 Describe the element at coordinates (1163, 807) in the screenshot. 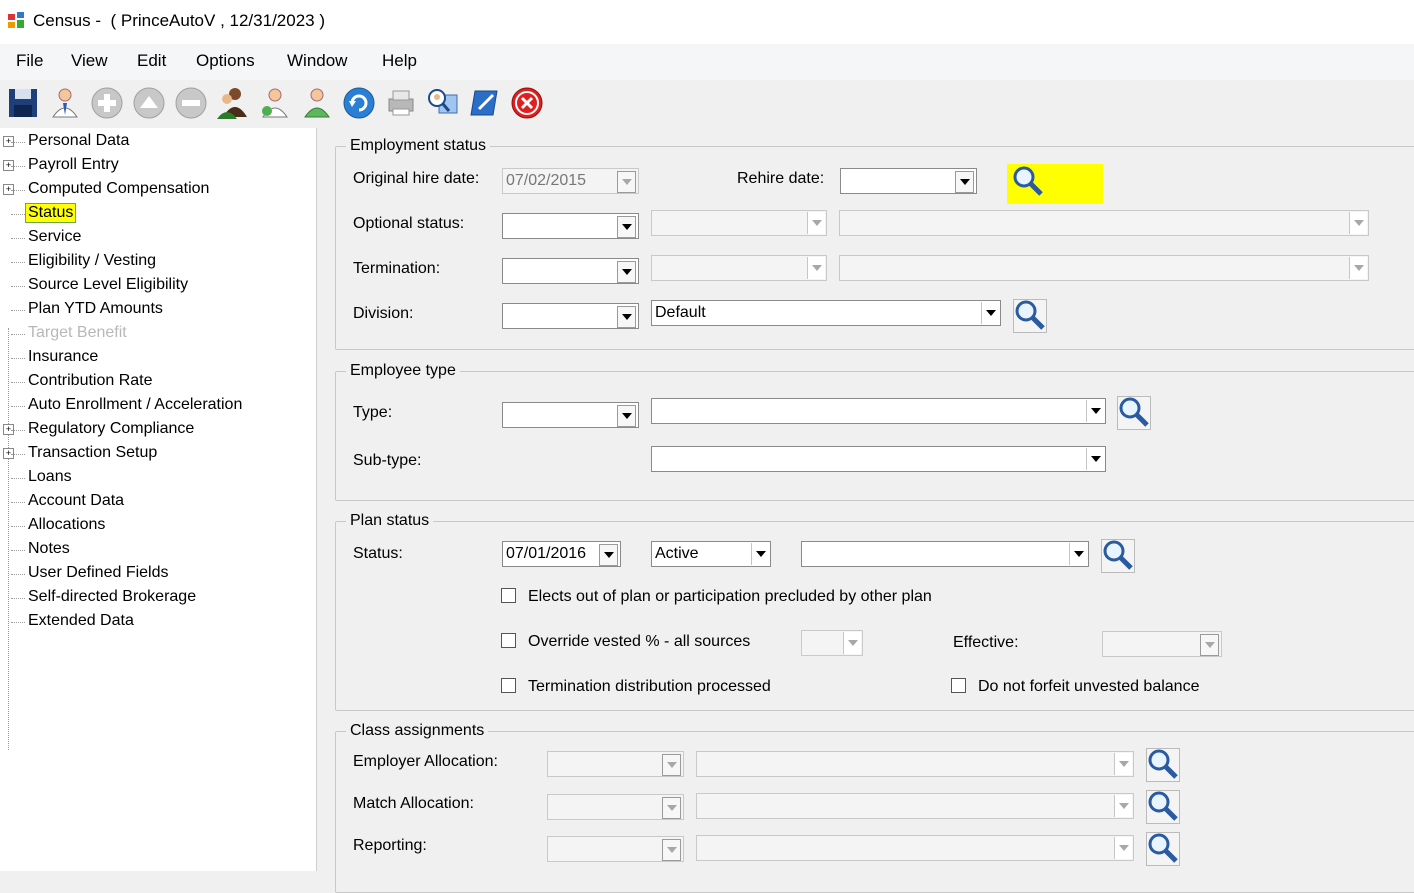

I see `match-allocation-lookup-icon` at that location.